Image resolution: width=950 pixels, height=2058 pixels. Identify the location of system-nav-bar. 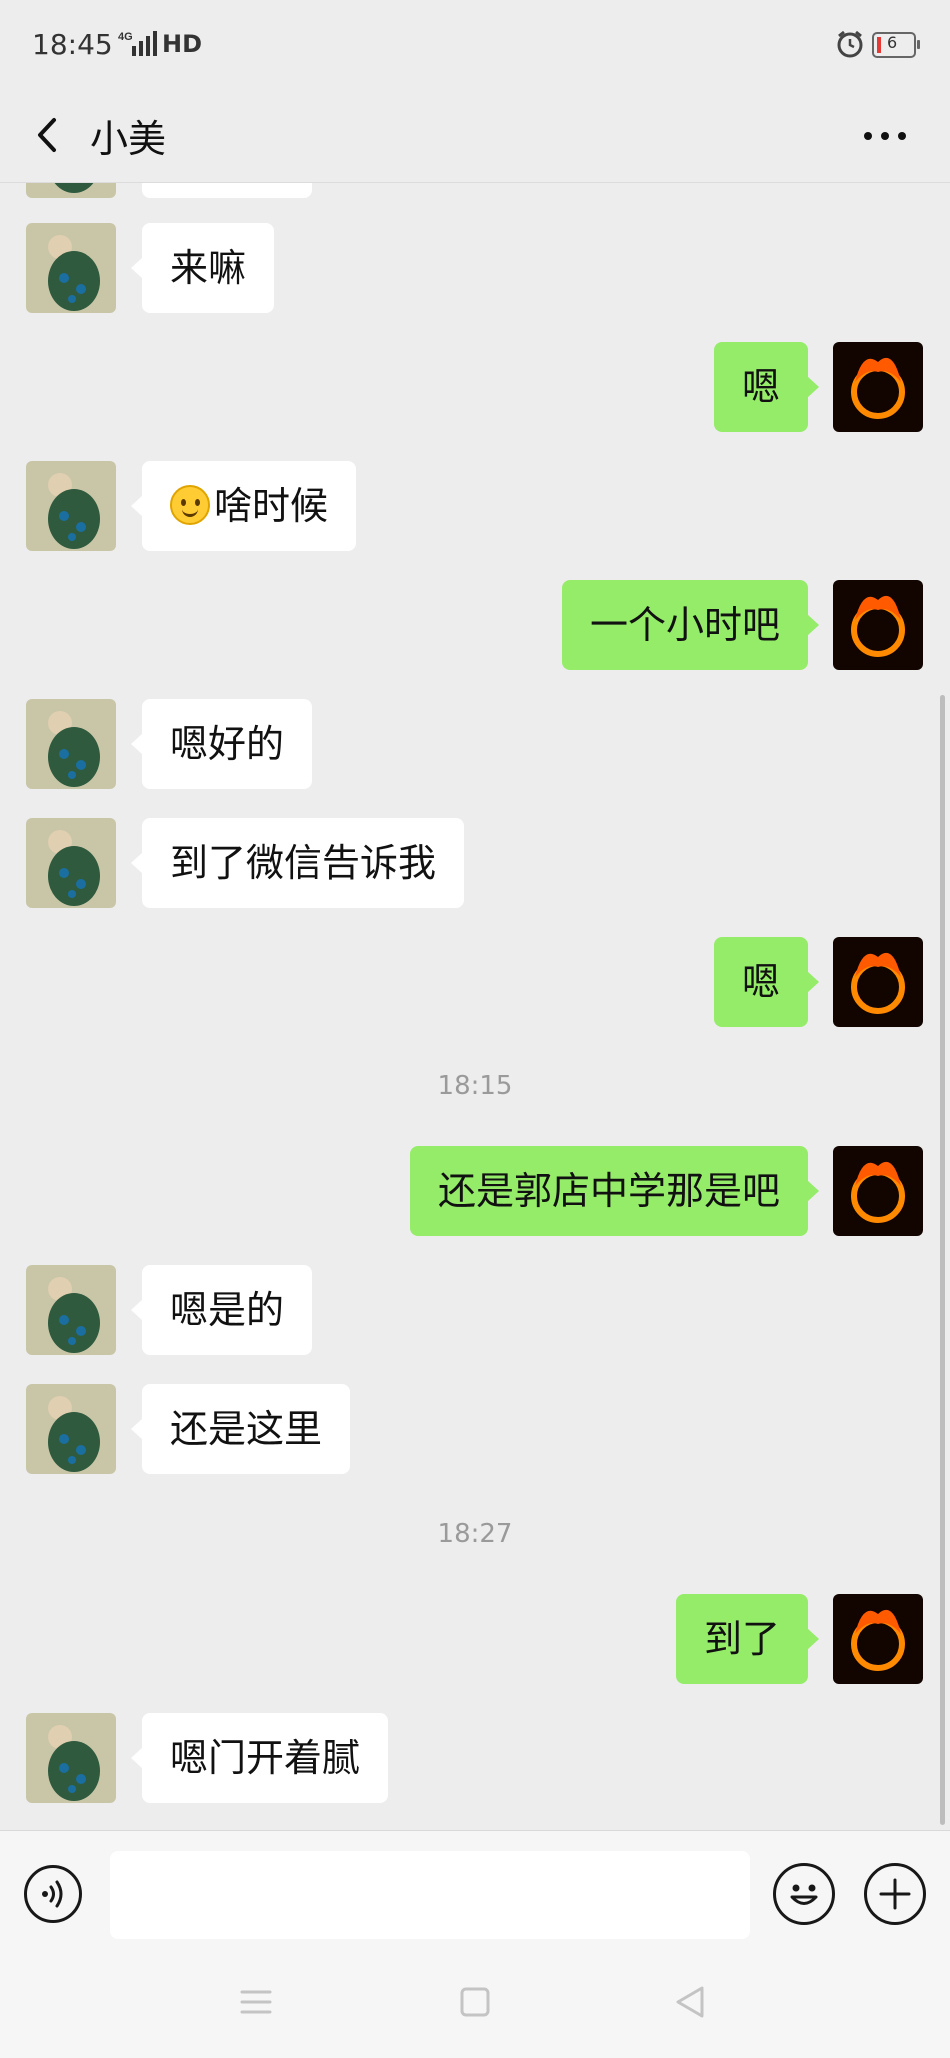
(475, 2002).